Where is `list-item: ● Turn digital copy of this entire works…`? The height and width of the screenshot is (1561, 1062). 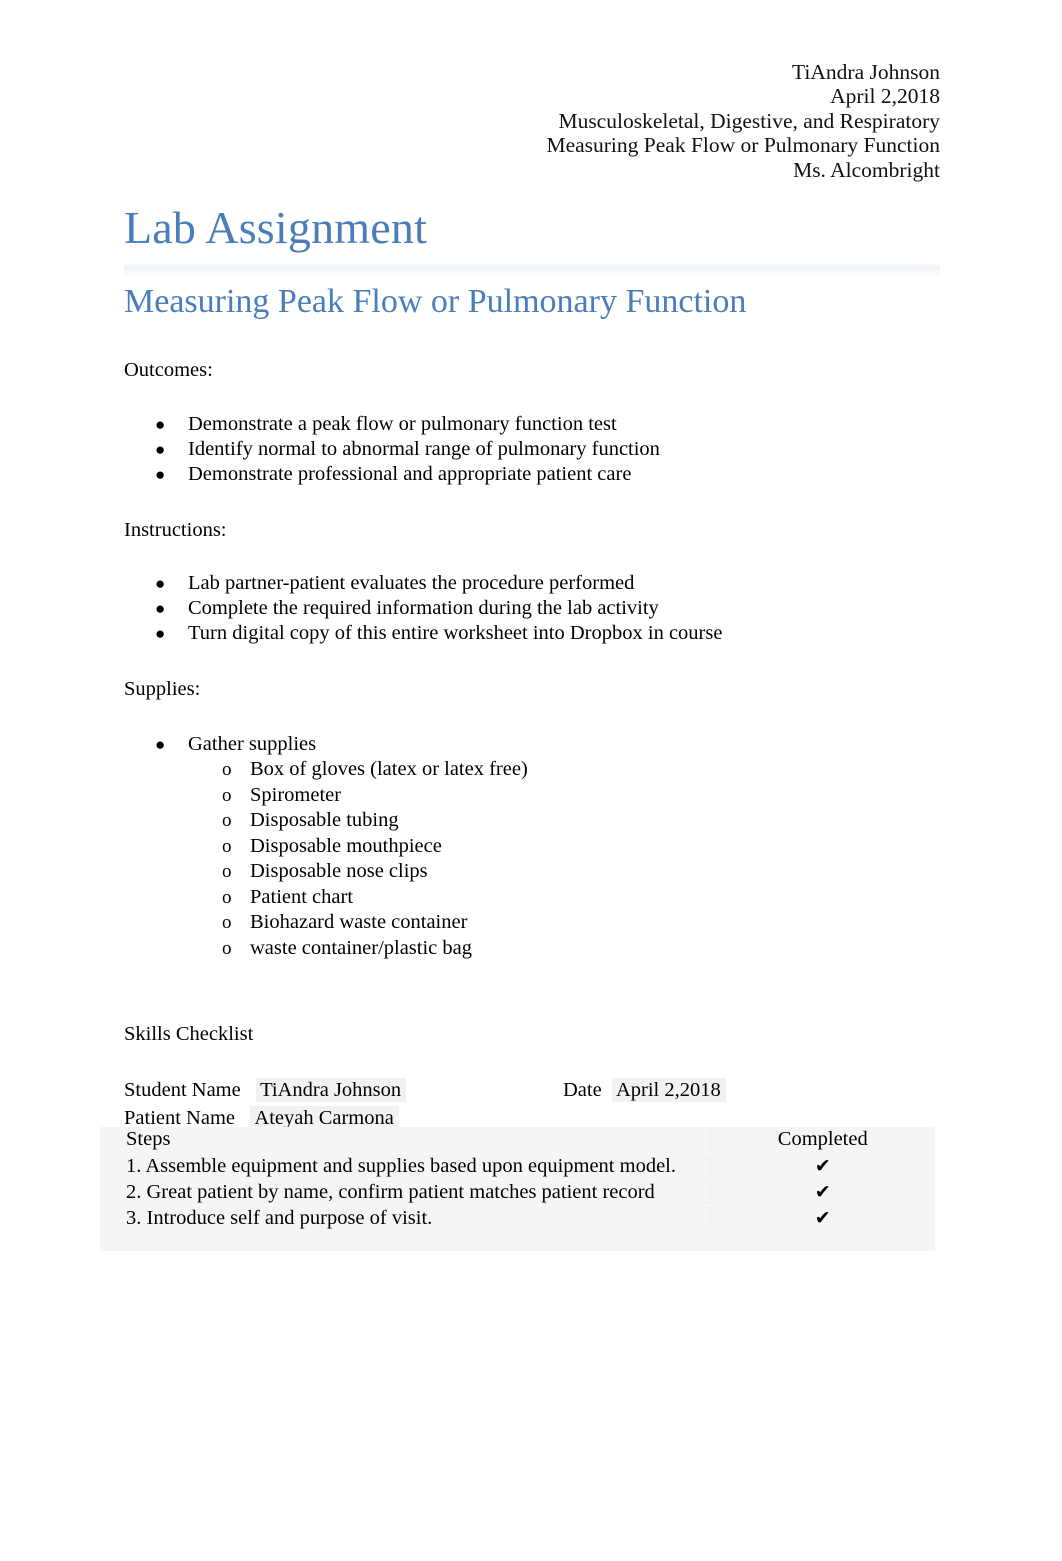 list-item: ● Turn digital copy of this entire works… is located at coordinates (504, 633).